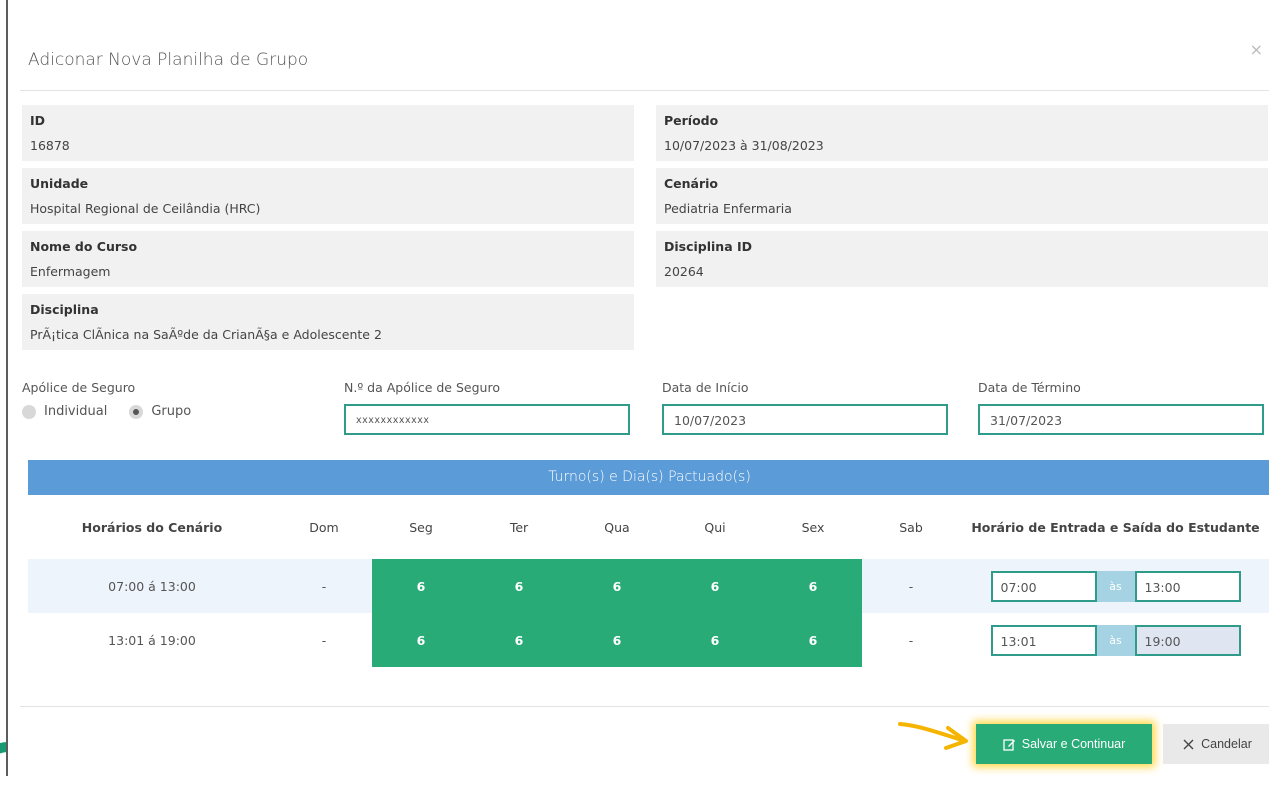 This screenshot has width=1269, height=806. What do you see at coordinates (38, 120) in the screenshot?
I see `info-label: ID` at bounding box center [38, 120].